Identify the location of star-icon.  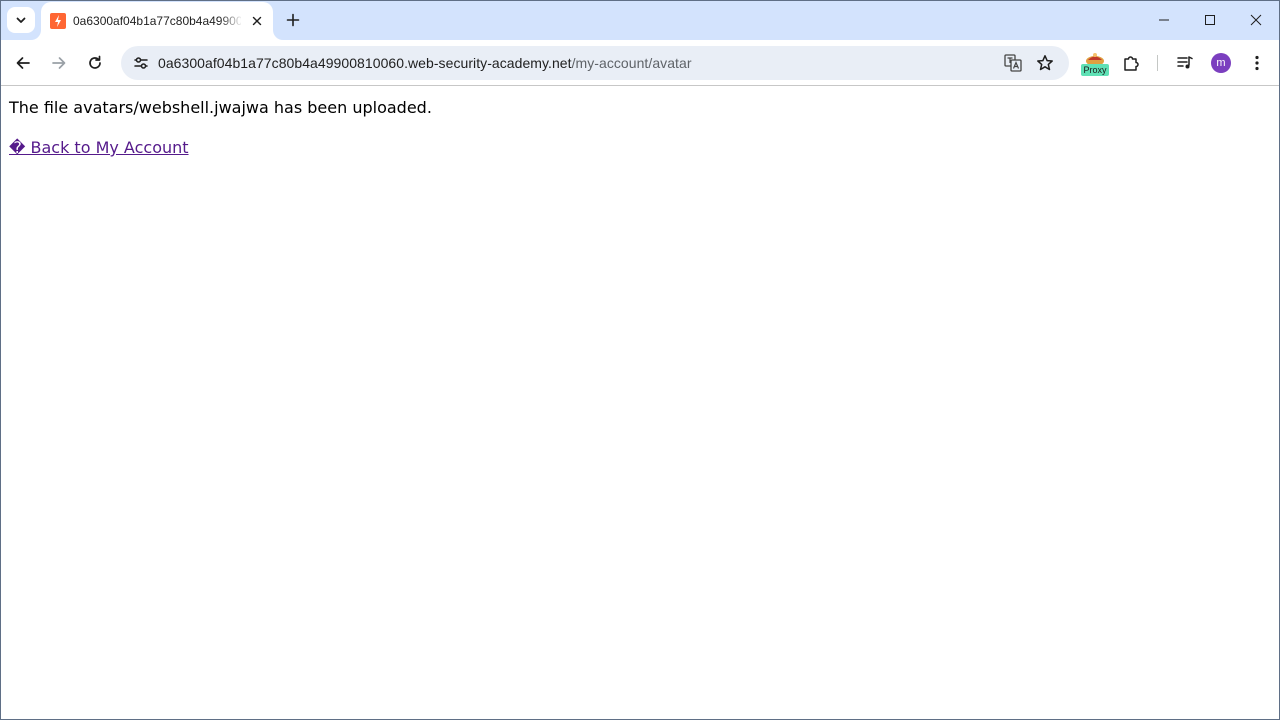
(1045, 63).